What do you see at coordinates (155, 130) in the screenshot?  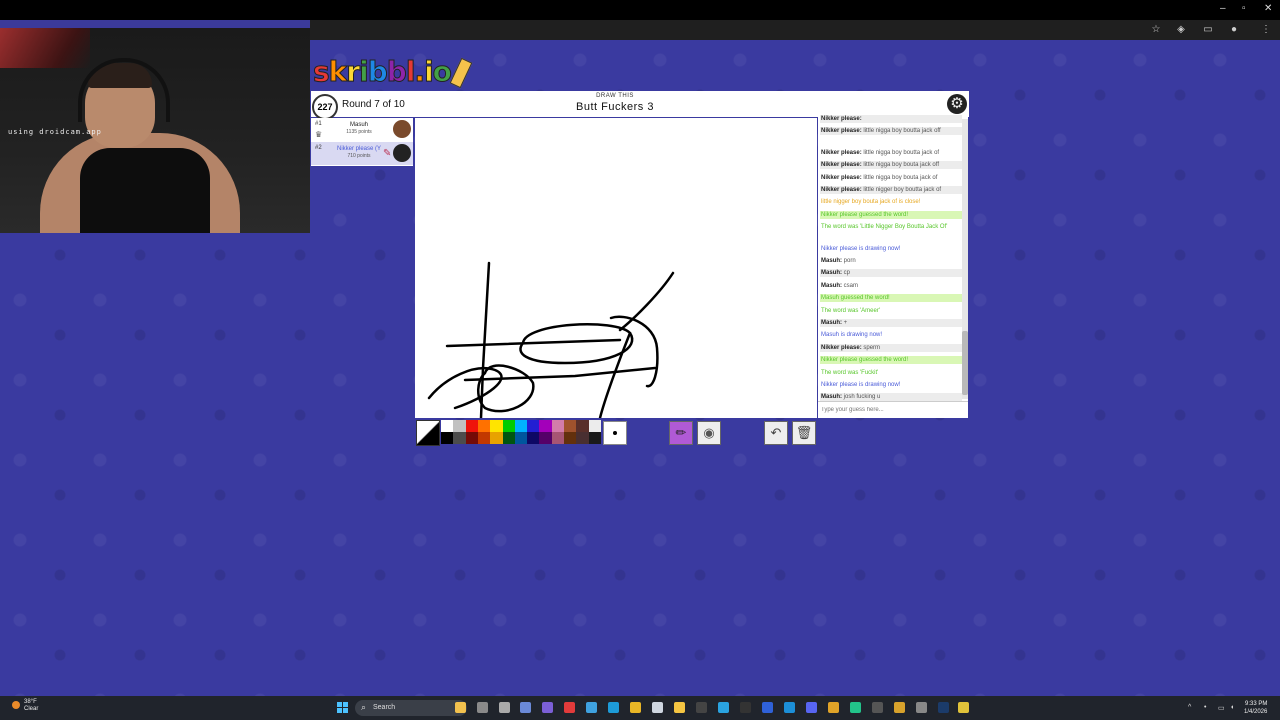 I see `webcam-overlay: using droidcam.app` at bounding box center [155, 130].